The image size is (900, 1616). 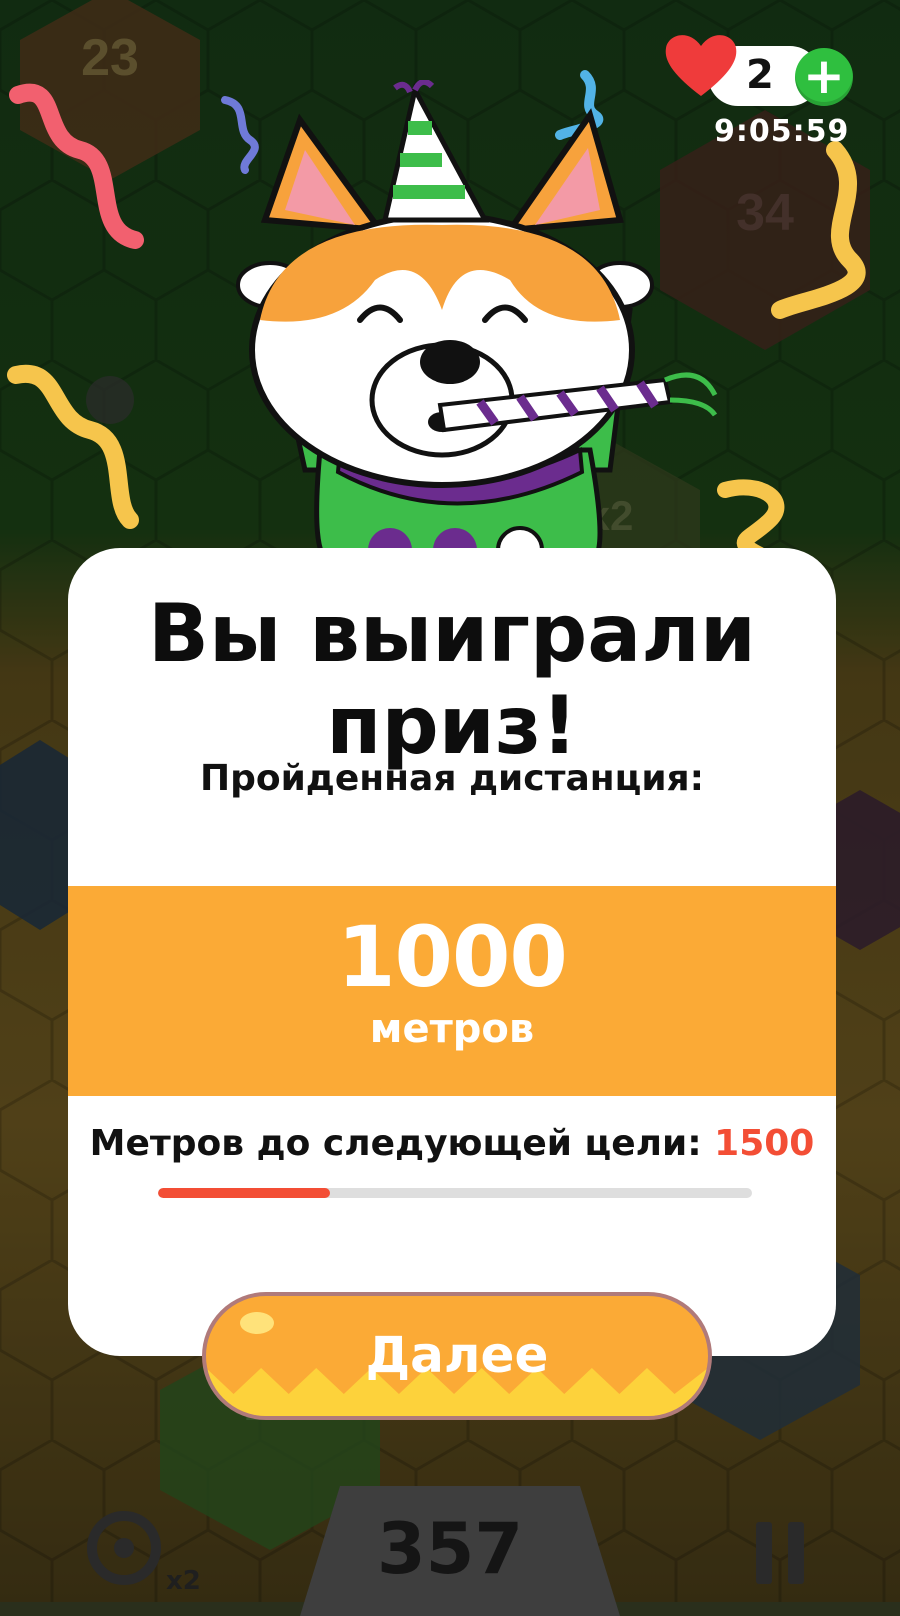 What do you see at coordinates (452, 1029) in the screenshot?
I see `distance-unit: метров` at bounding box center [452, 1029].